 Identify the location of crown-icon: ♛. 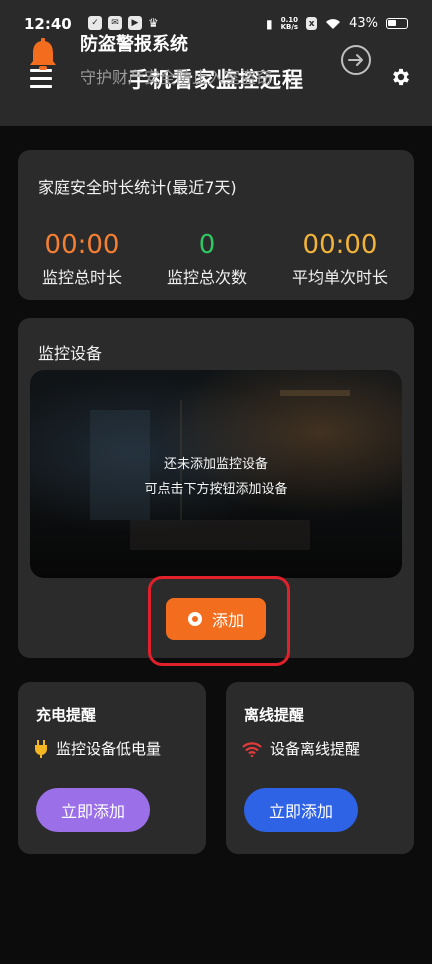
(153, 23).